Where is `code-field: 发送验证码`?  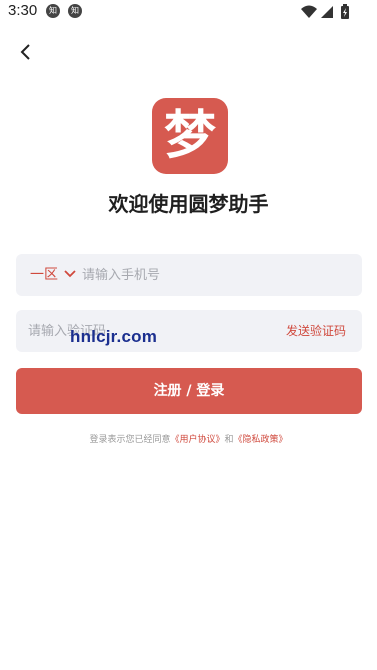 code-field: 发送验证码 is located at coordinates (189, 331).